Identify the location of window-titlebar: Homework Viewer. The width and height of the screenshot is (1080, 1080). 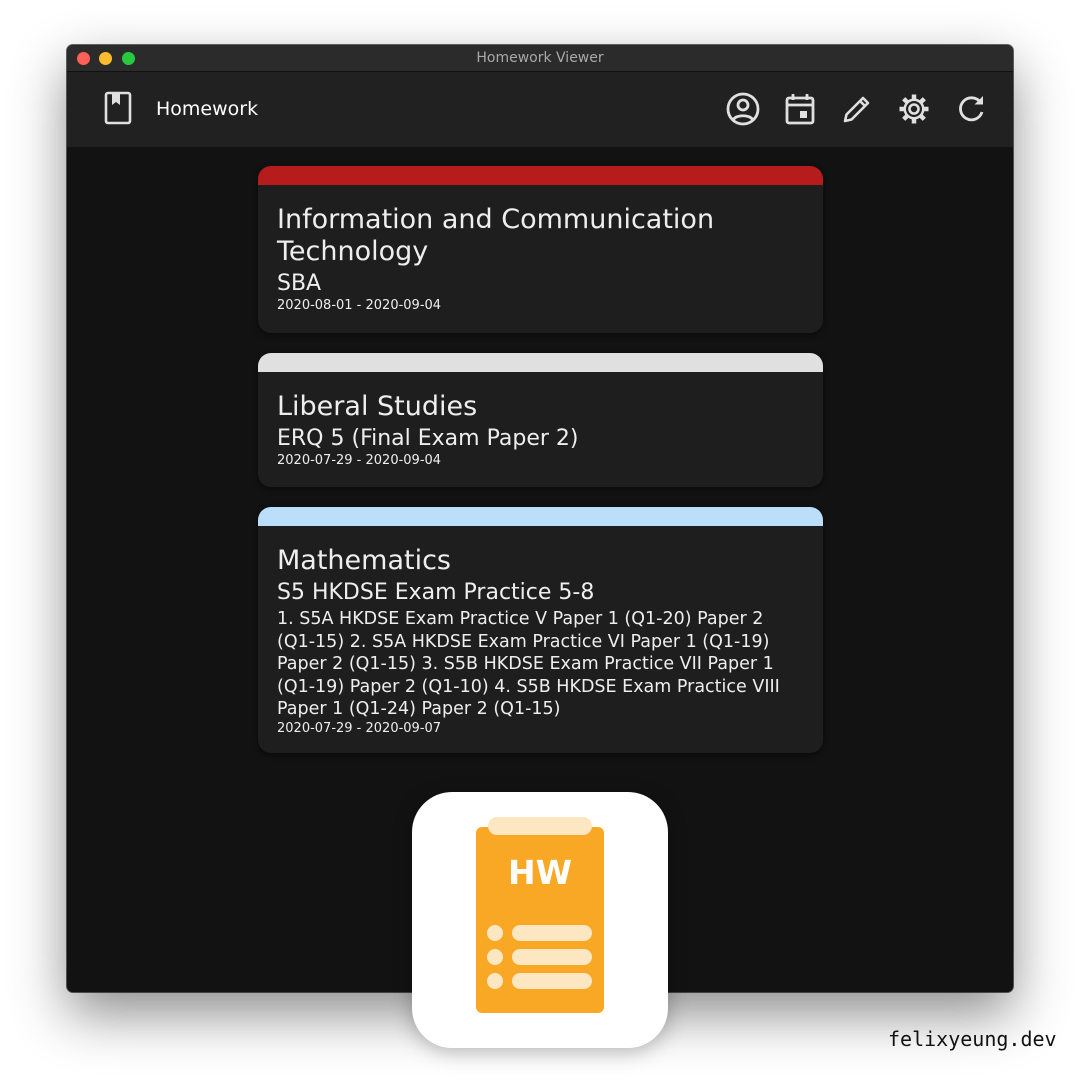
(540, 58).